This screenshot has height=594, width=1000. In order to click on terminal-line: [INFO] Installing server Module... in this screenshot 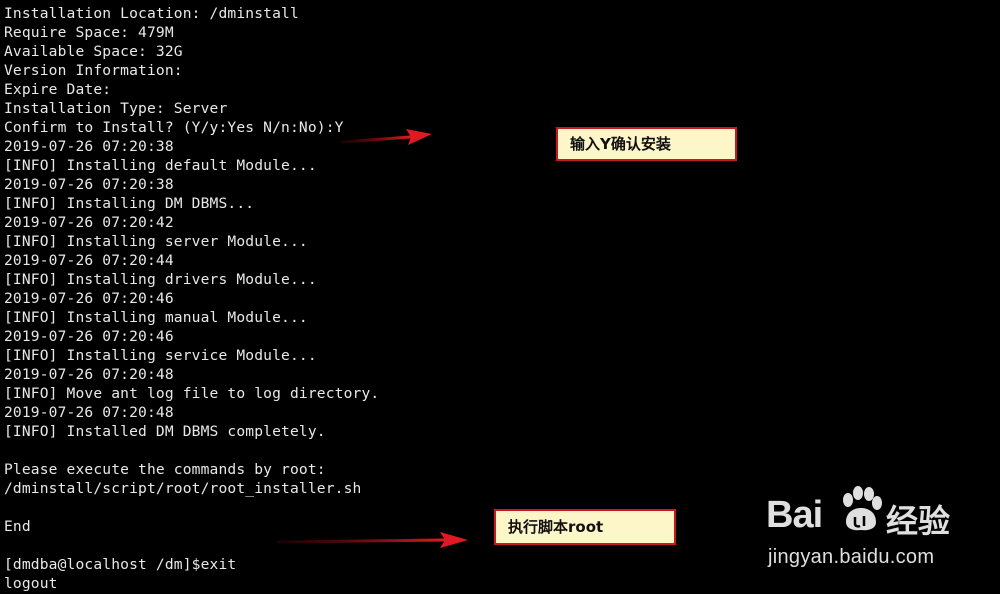, I will do `click(156, 241)`.